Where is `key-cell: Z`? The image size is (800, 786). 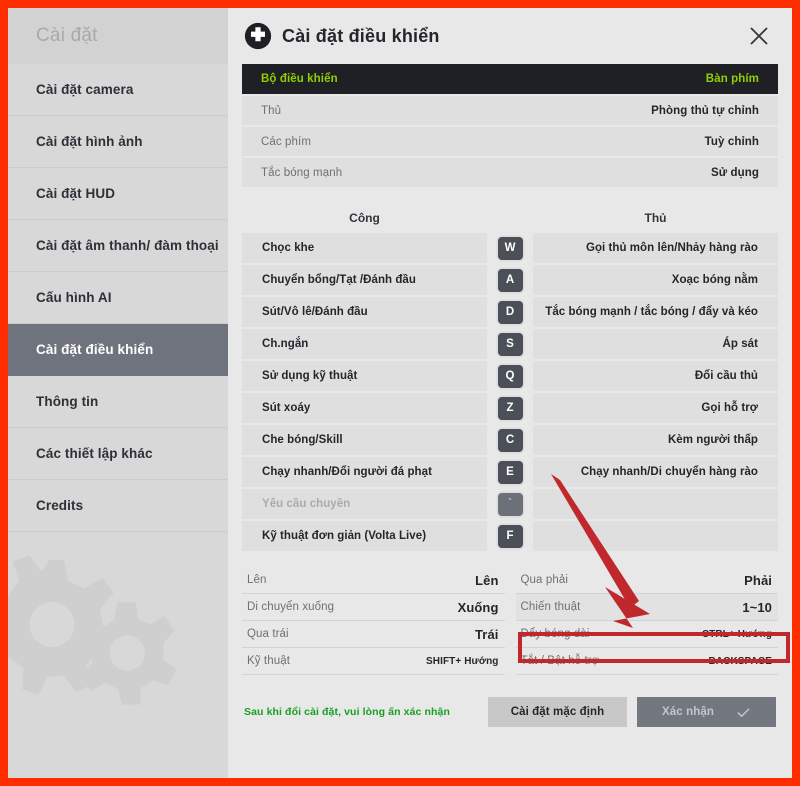
key-cell: Z is located at coordinates (510, 408).